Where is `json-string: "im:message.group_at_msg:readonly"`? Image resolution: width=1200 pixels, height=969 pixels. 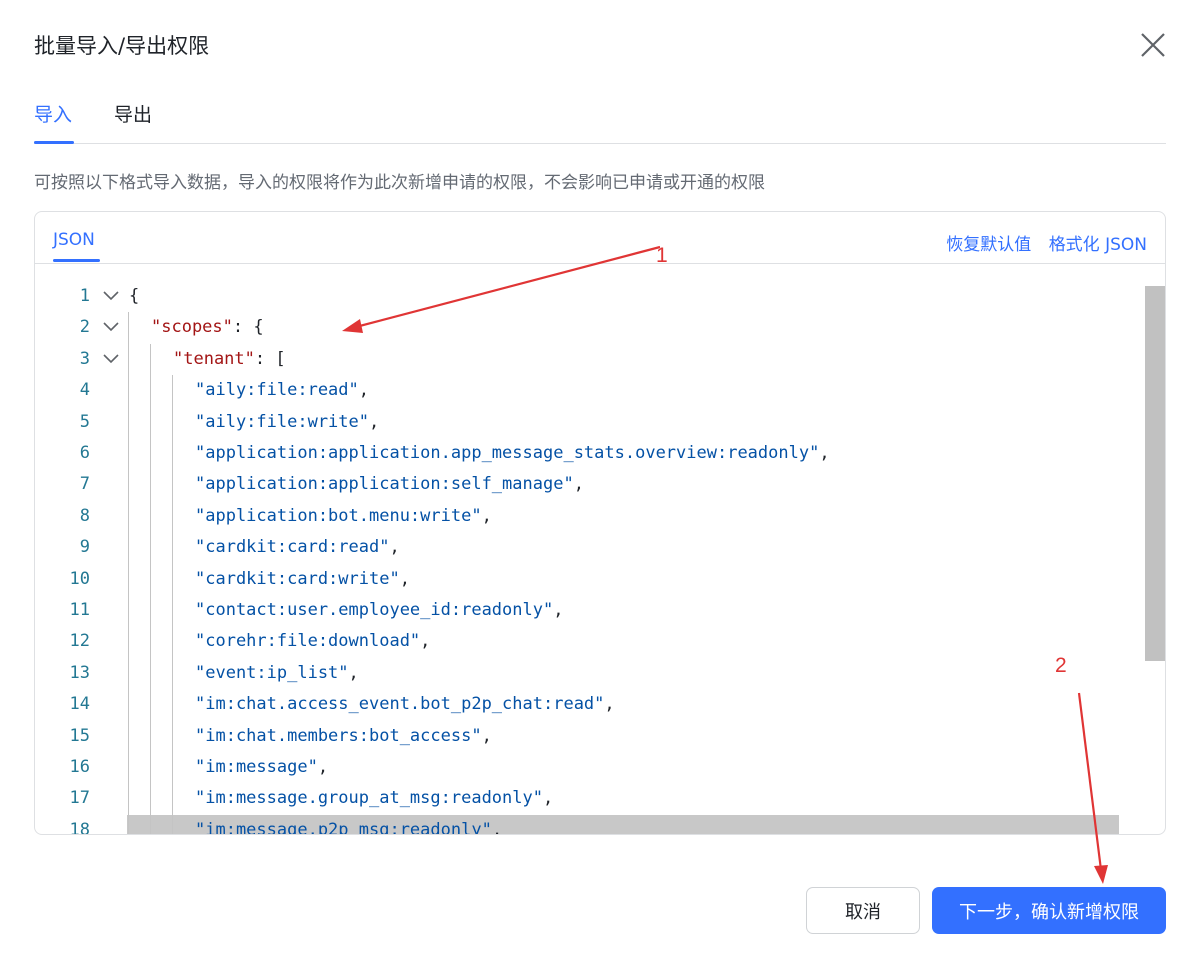 json-string: "im:message.group_at_msg:readonly" is located at coordinates (369, 798).